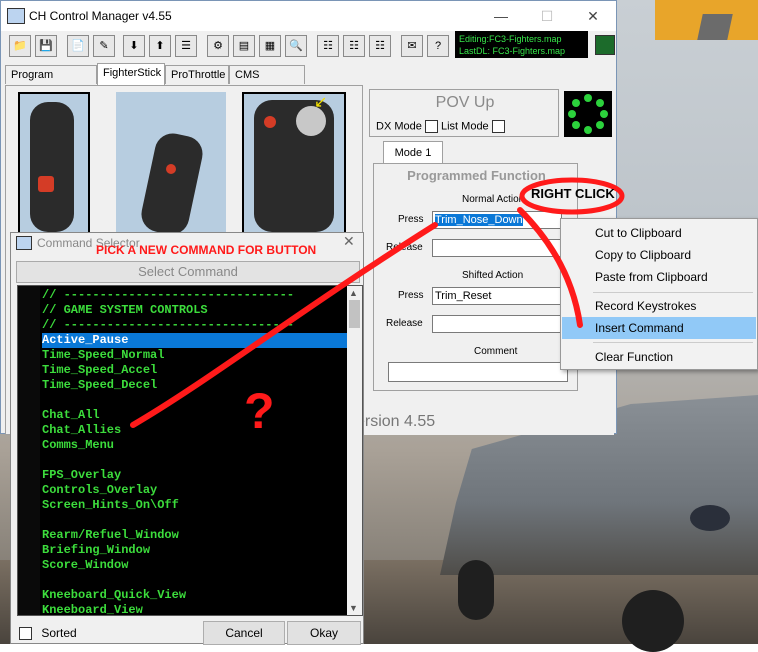 This screenshot has height=652, width=758. Describe the element at coordinates (550, 267) in the screenshot. I see `annotation-menu-line` at that location.